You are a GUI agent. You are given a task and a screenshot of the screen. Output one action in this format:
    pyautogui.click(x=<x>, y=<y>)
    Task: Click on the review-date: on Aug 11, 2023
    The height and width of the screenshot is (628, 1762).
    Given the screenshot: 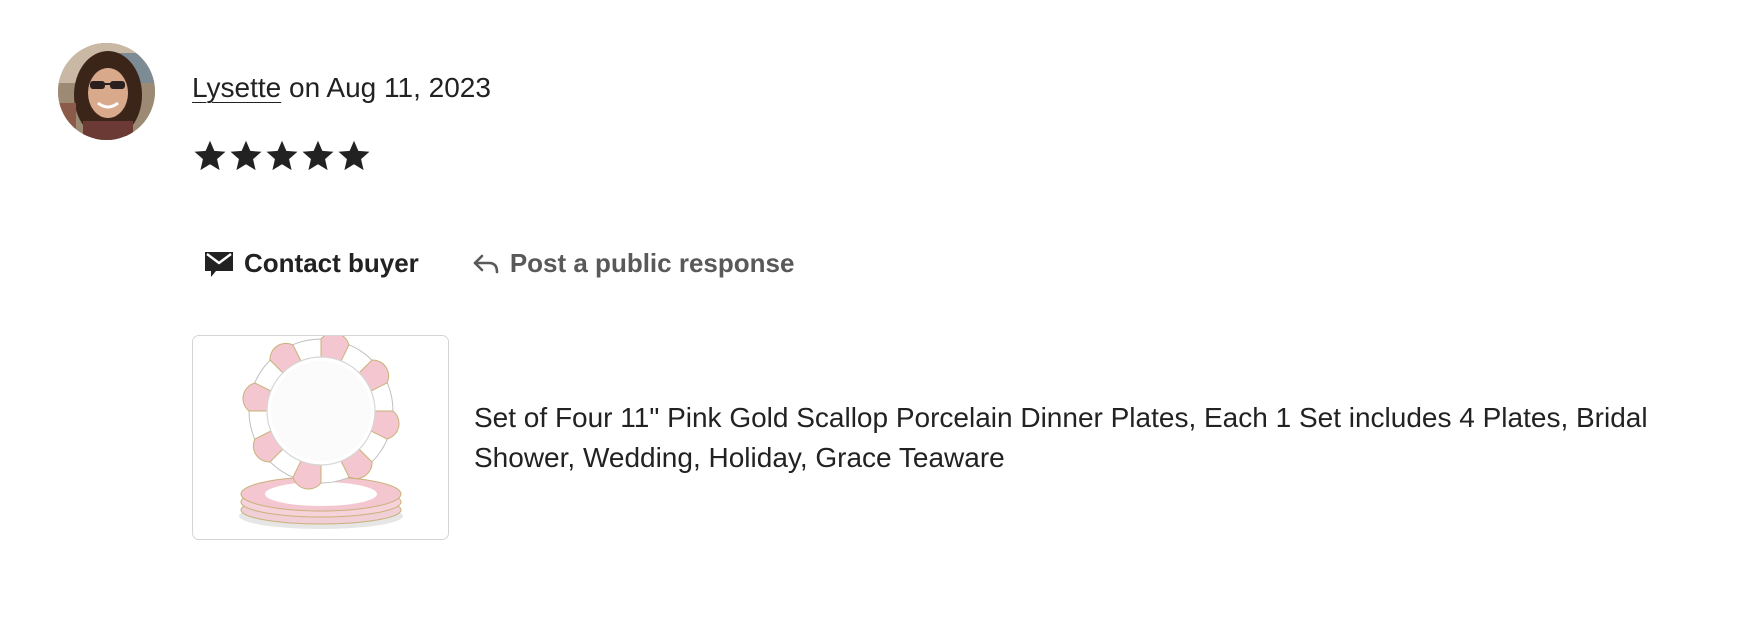 What is the action you would take?
    pyautogui.click(x=386, y=87)
    